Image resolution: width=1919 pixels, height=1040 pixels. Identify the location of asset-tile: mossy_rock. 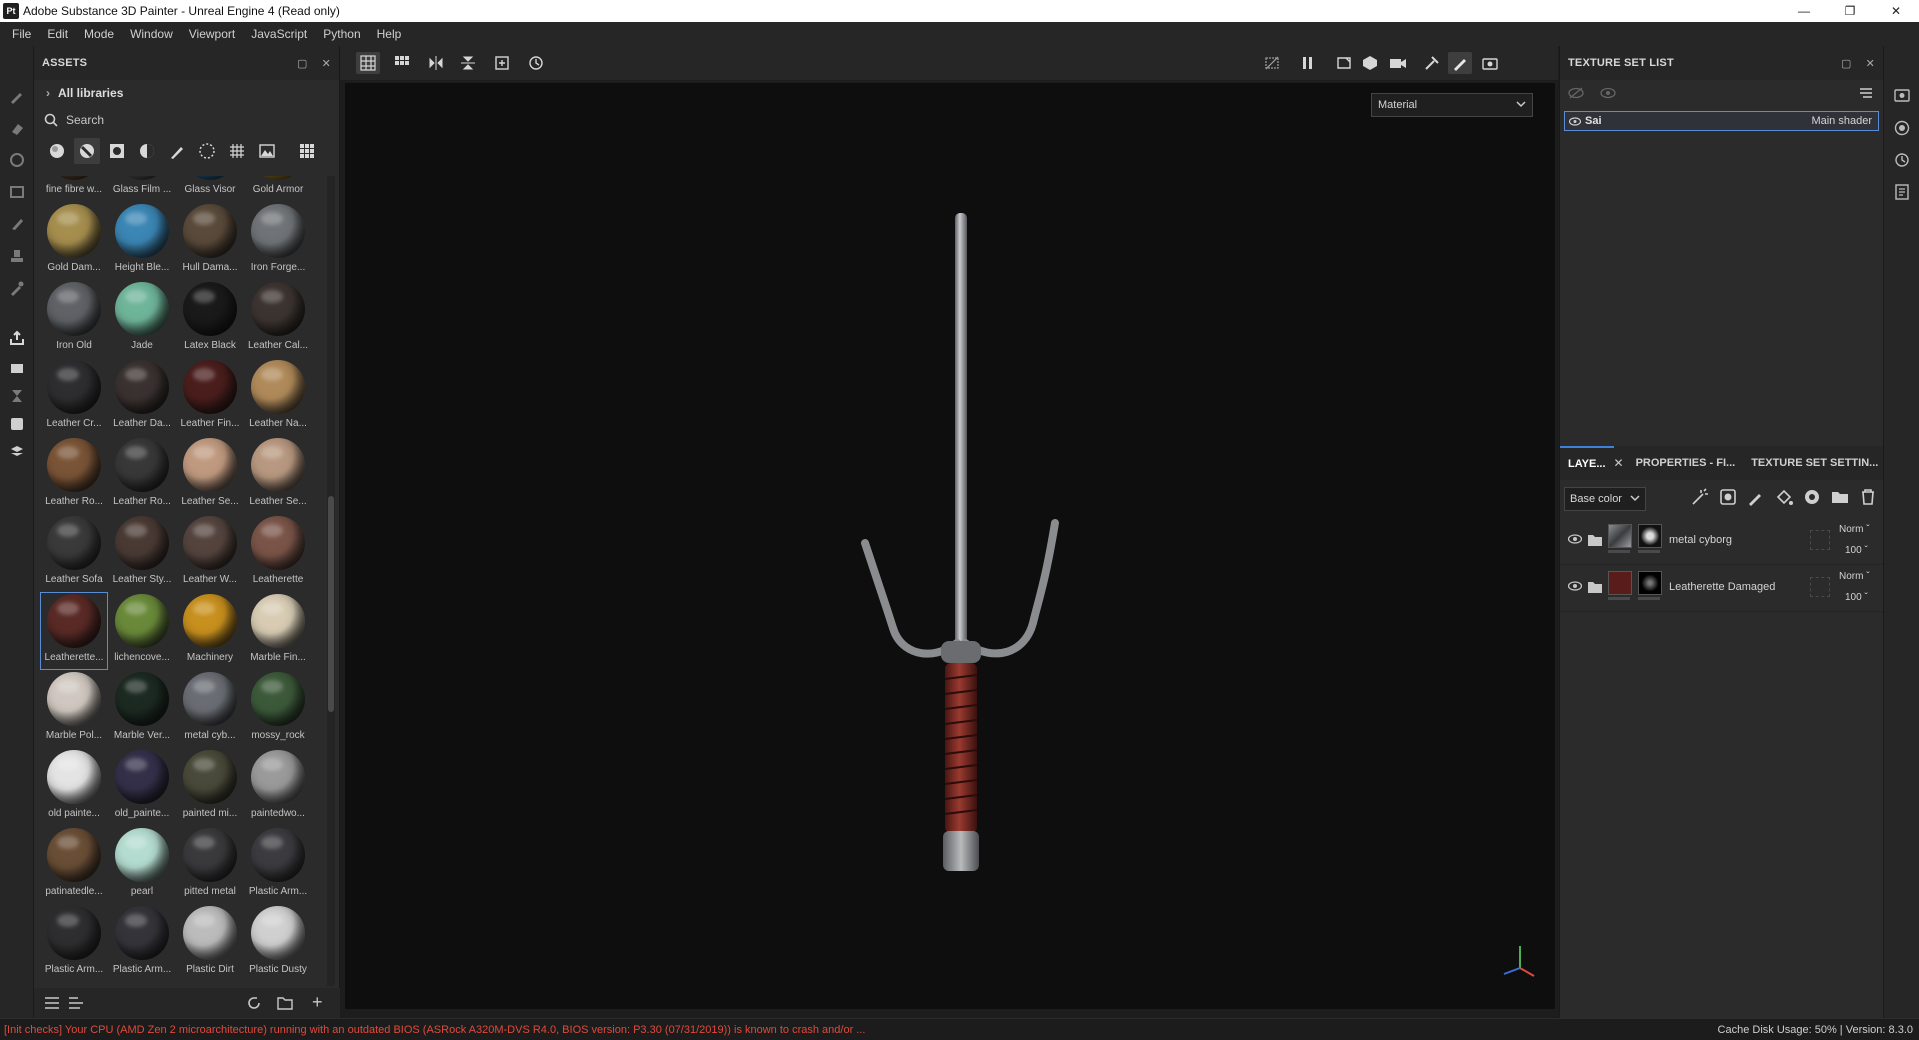
(278, 709).